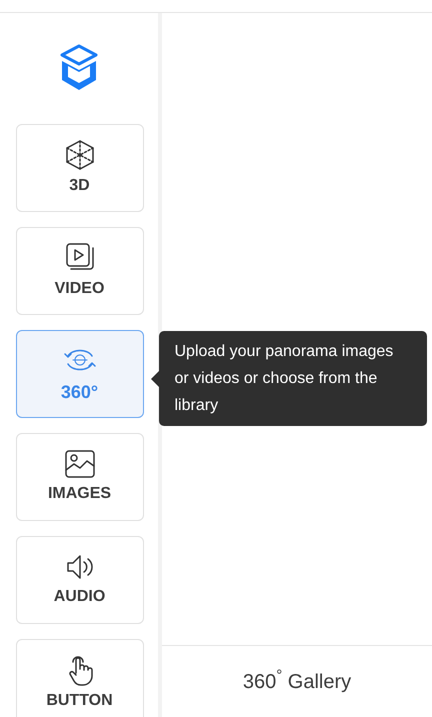 Image resolution: width=432 pixels, height=717 pixels. Describe the element at coordinates (284, 378) in the screenshot. I see `tooltip-text: Upload your panorama images or videos or choose from the library` at that location.